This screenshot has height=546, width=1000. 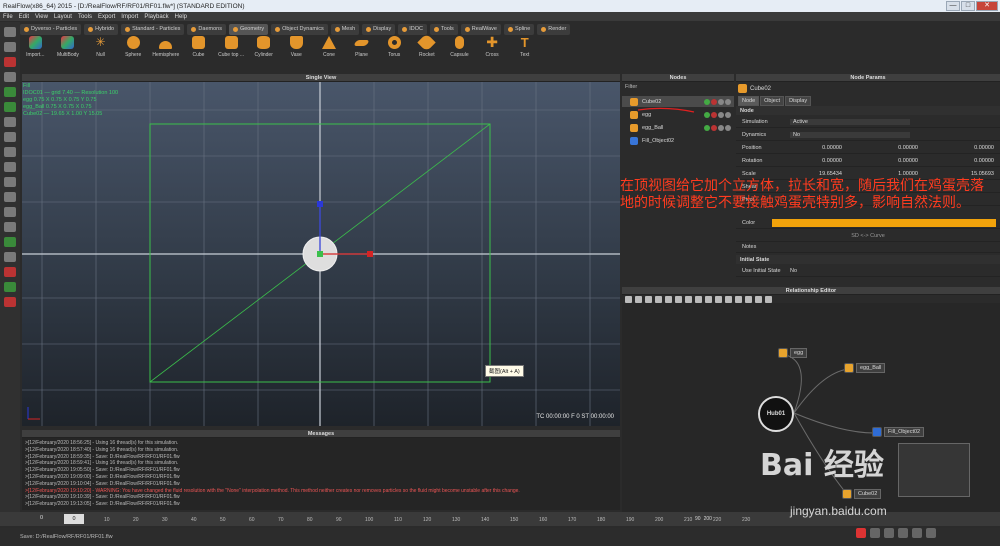 I want to click on cross-button: ✚ Cross, so click(x=492, y=51).